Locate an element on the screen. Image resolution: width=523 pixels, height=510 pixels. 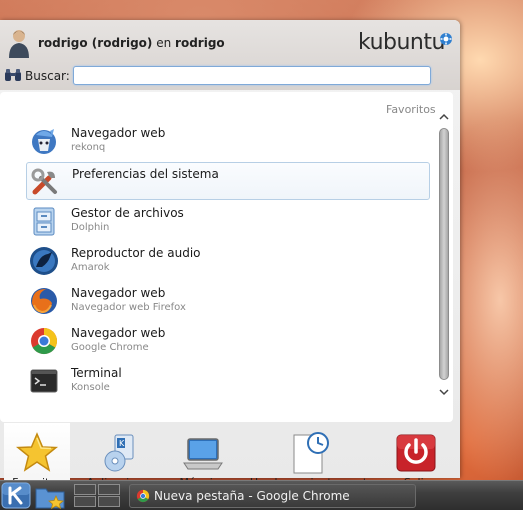
svg-text: K is located at coordinates (122, 443).